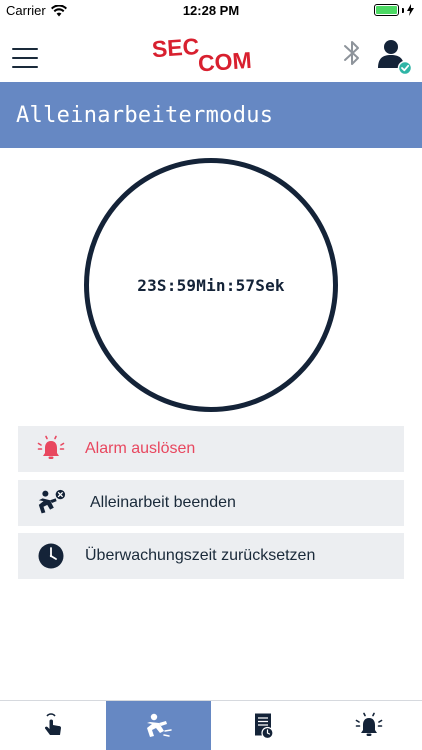  I want to click on bluetooth-icon, so click(352, 53).